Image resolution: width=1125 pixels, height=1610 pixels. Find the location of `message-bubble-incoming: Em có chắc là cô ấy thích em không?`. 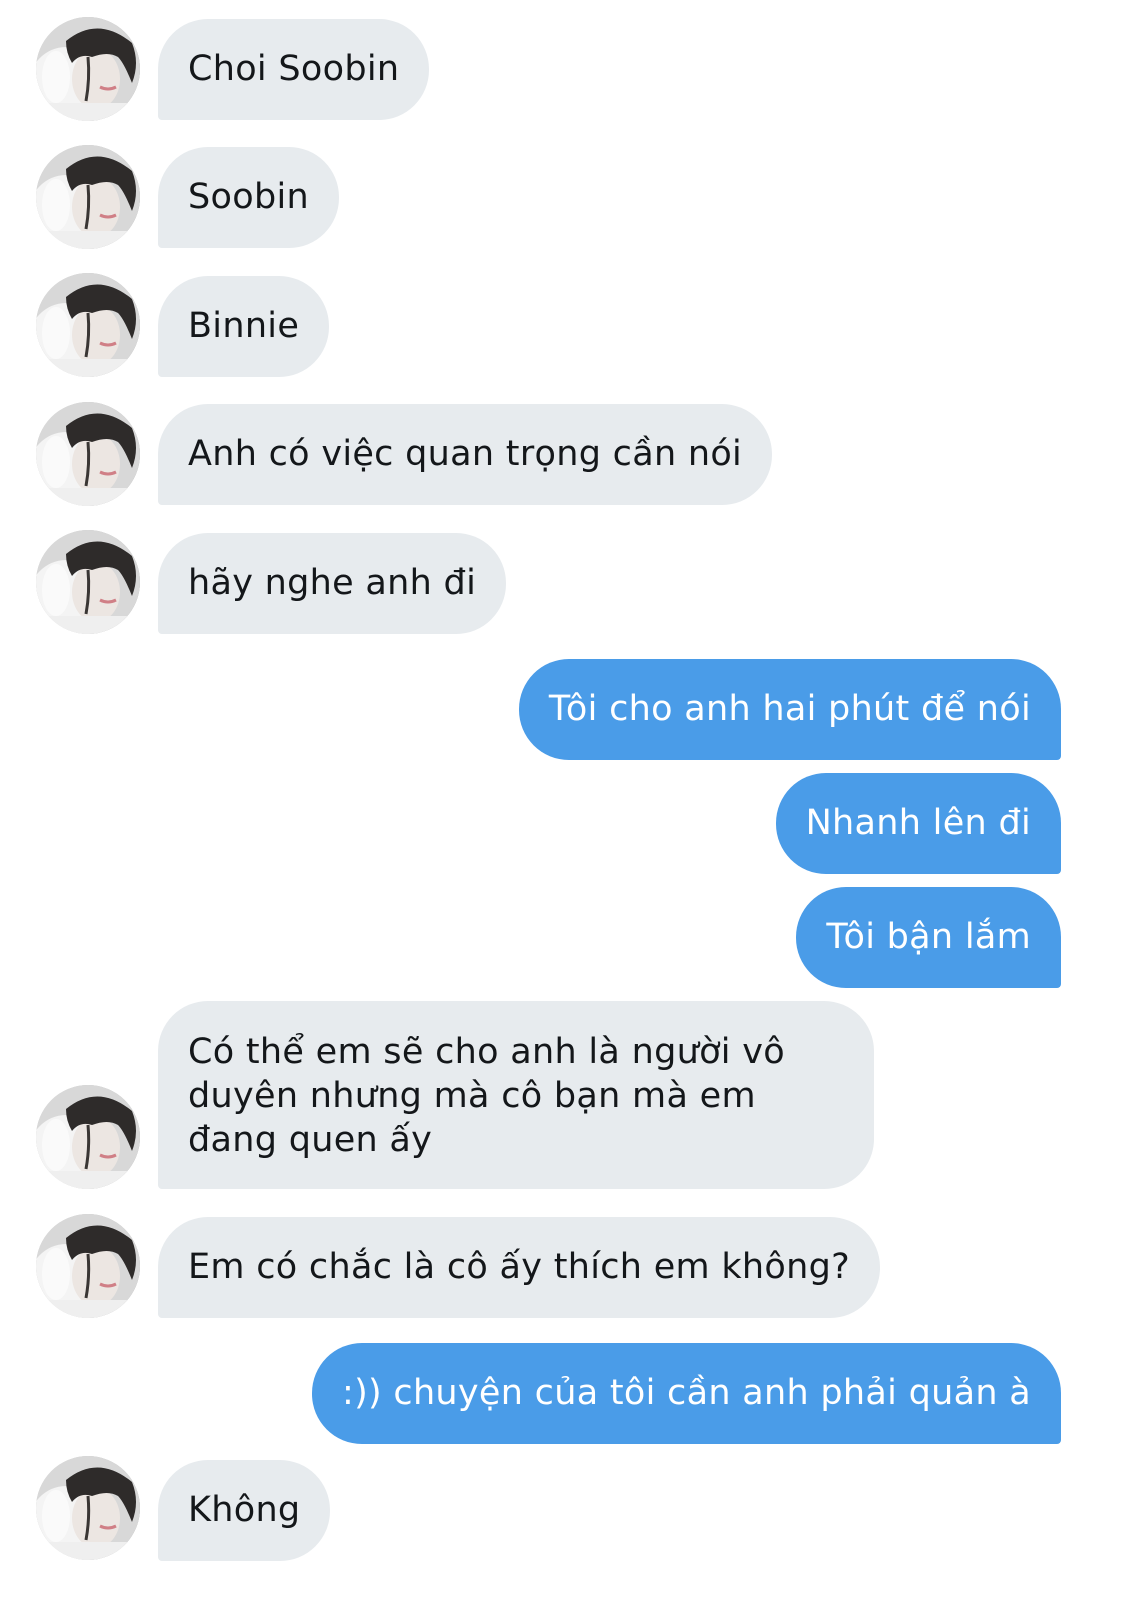

message-bubble-incoming: Em có chắc là cô ấy thích em không? is located at coordinates (519, 1267).